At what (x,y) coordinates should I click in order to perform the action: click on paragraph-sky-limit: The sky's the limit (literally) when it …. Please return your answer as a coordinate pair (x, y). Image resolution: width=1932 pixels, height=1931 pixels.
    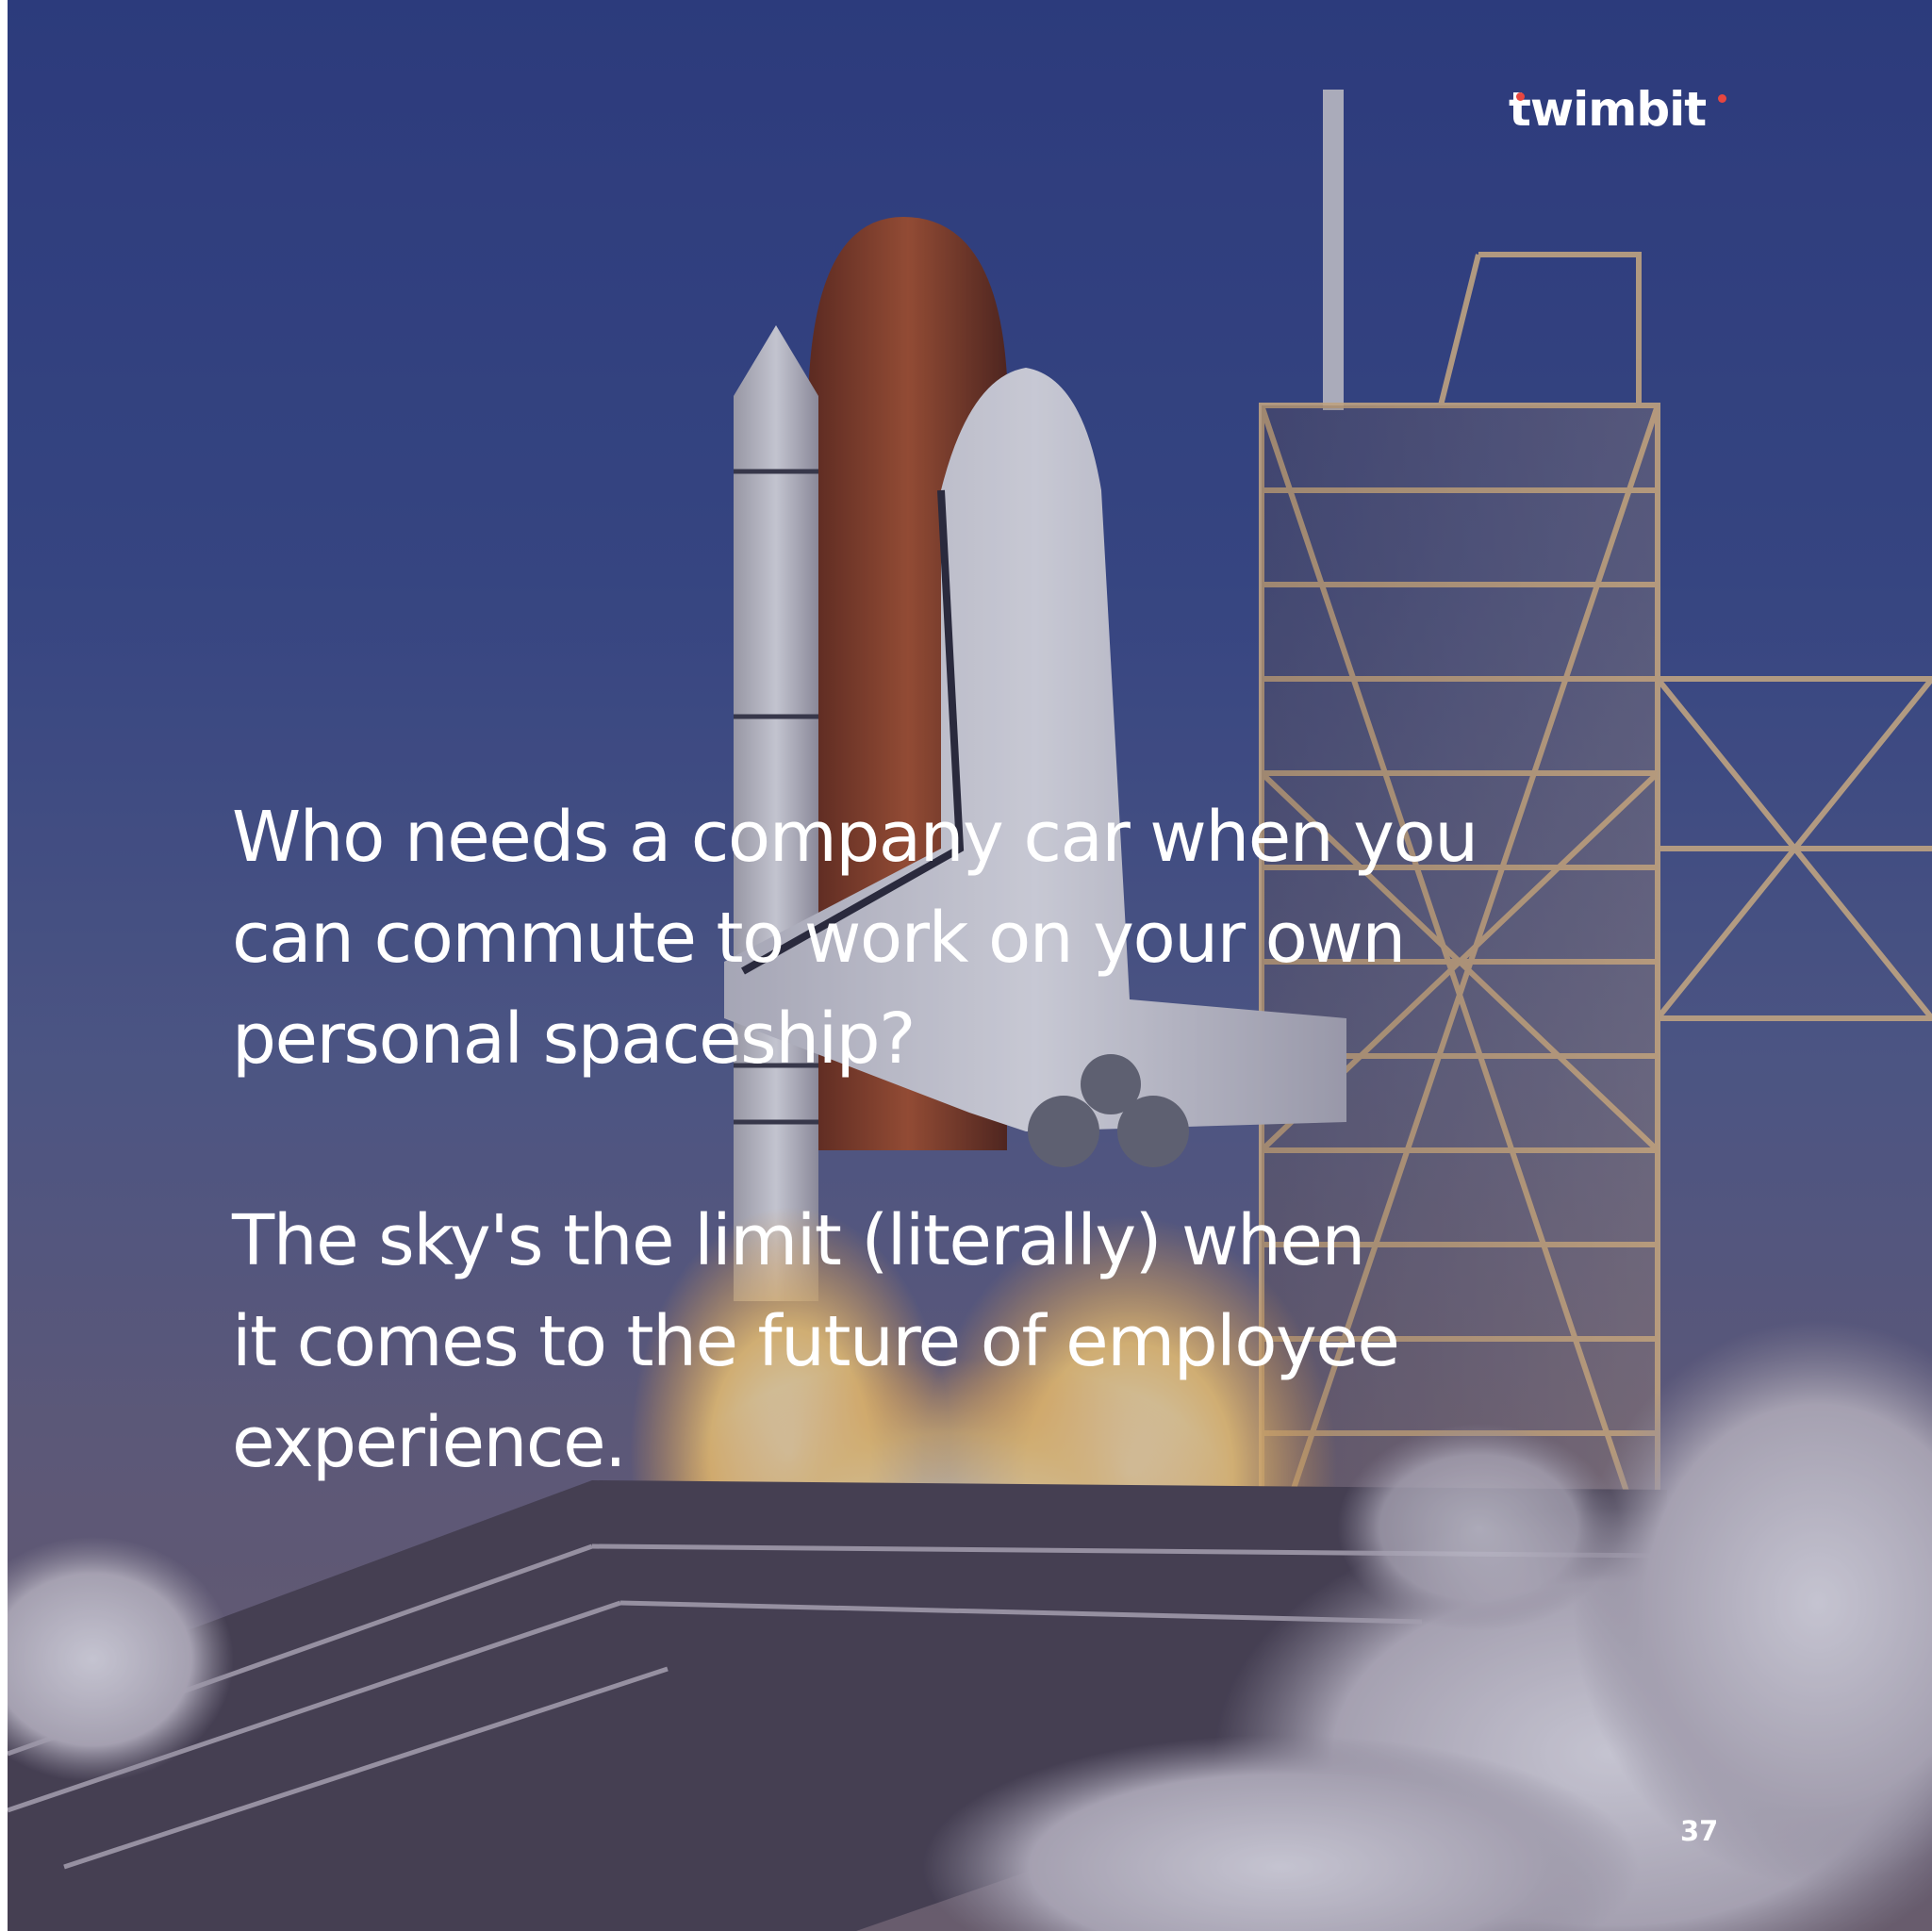
    Looking at the image, I should click on (816, 1341).